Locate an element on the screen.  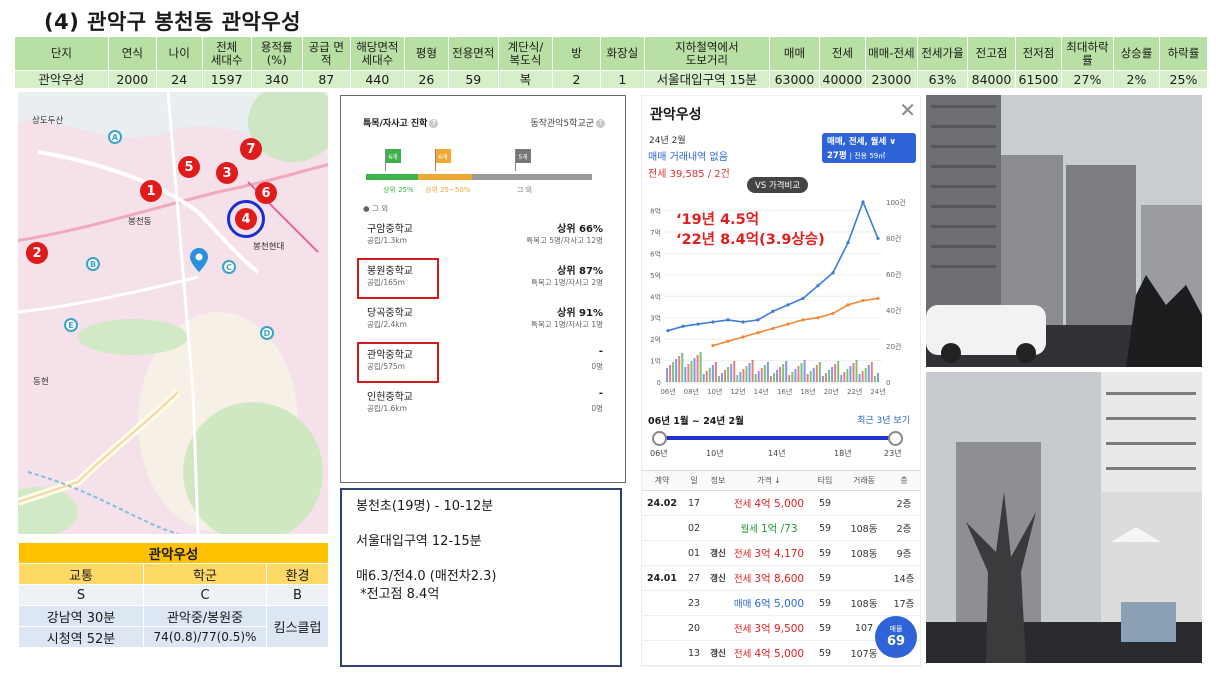
transaction-header-cell: 층 is located at coordinates (903, 480).